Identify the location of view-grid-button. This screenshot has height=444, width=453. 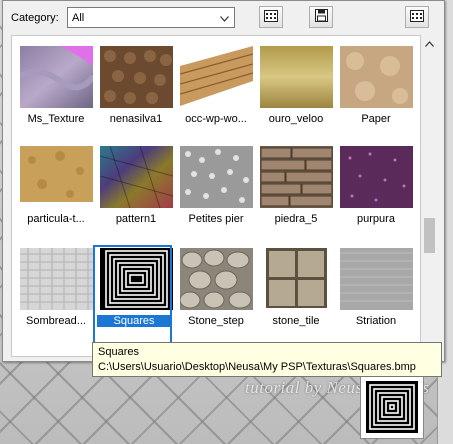
(271, 17).